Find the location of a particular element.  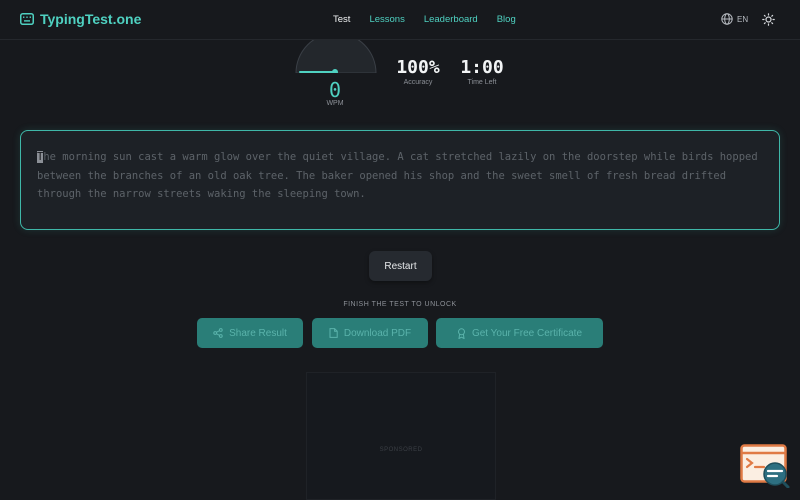

accuracy-value: 100% is located at coordinates (418, 67).